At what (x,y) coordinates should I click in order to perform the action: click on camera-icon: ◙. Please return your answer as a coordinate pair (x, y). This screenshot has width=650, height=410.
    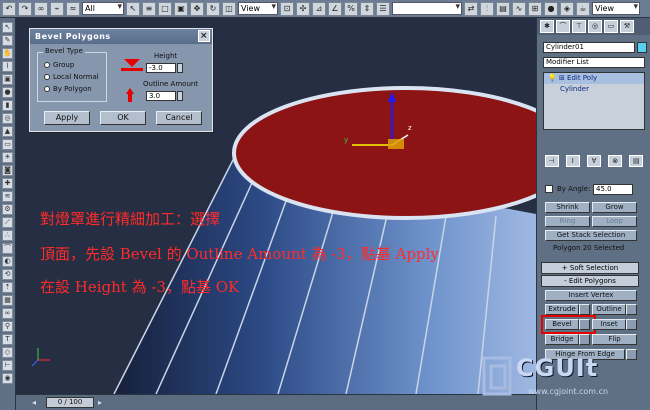
    Looking at the image, I should click on (7, 170).